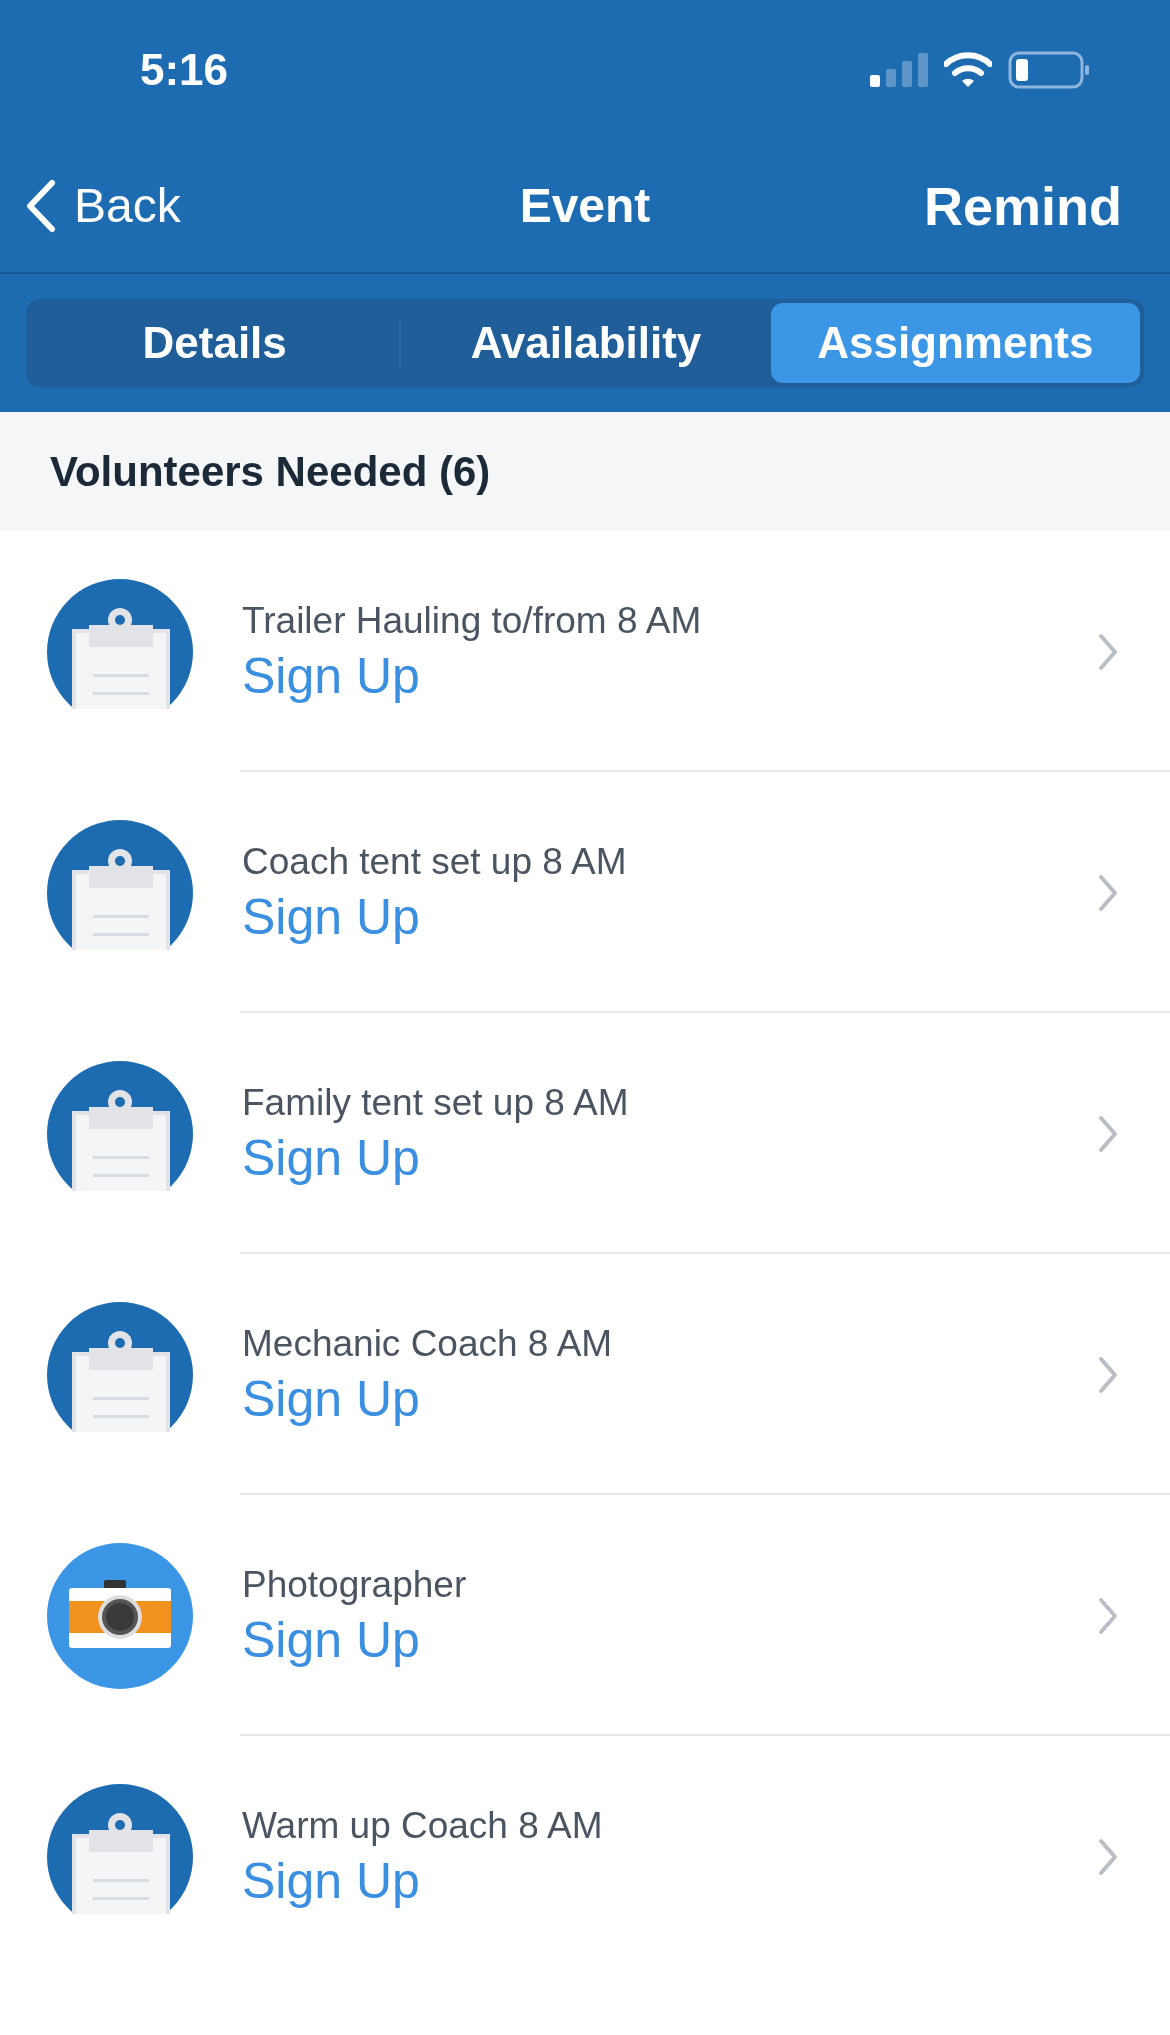  I want to click on back-chevron-icon, so click(41, 206).